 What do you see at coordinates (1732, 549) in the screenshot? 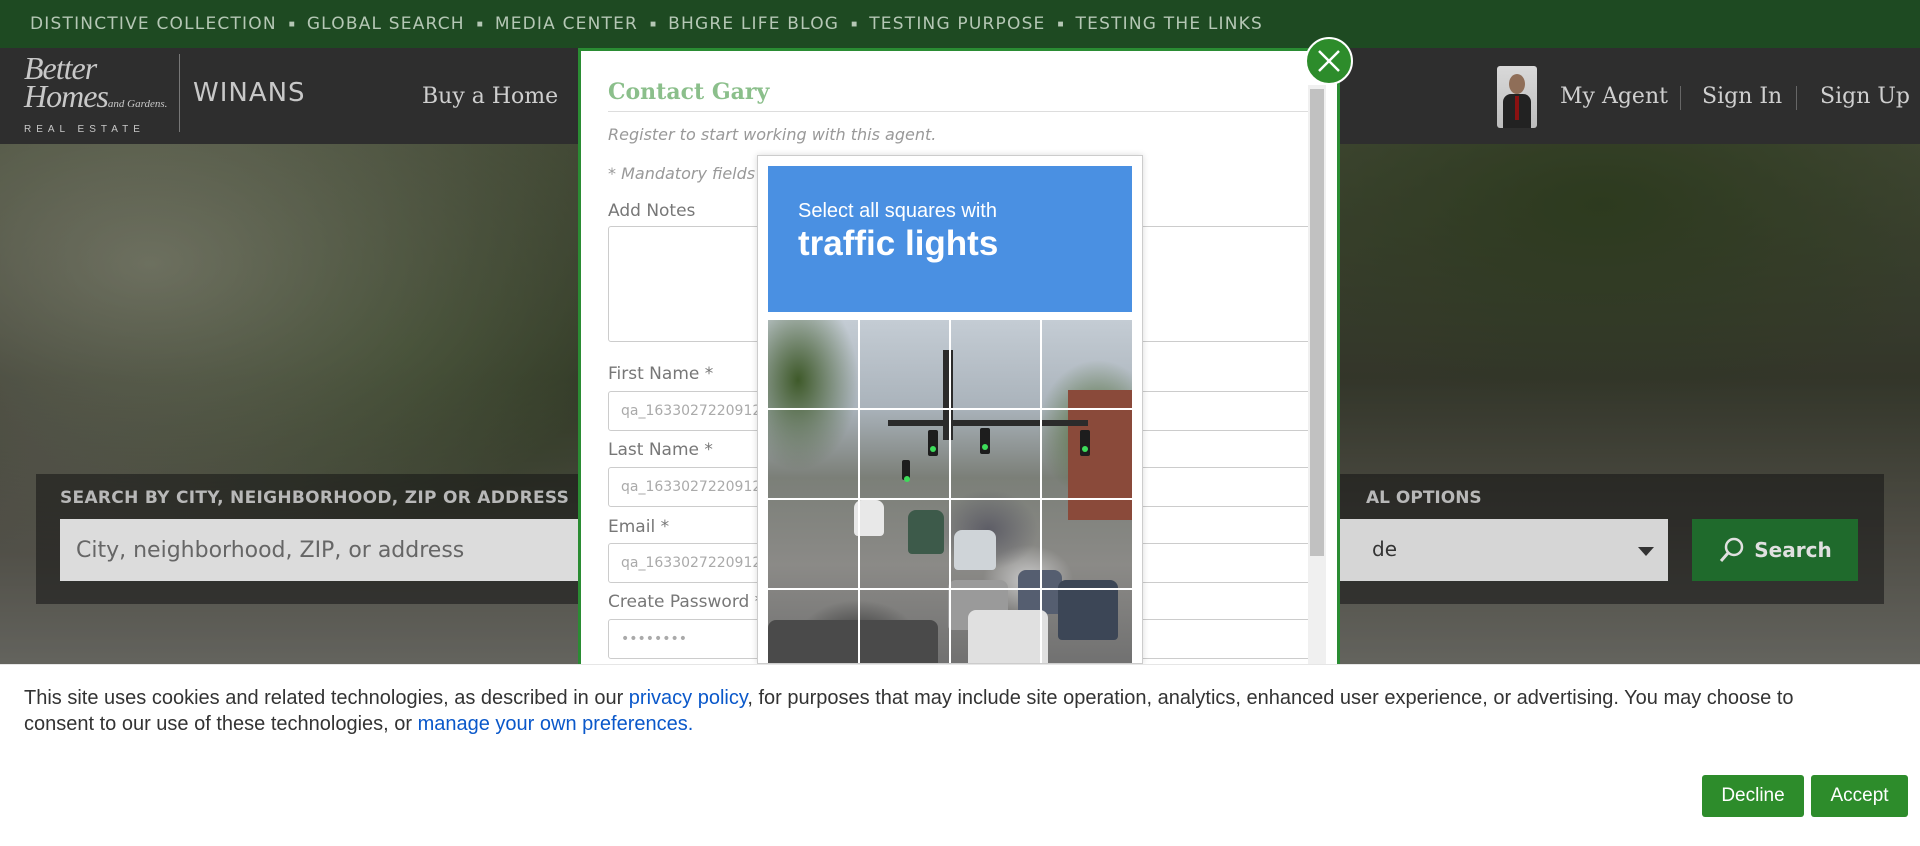
I see `search-icon` at bounding box center [1732, 549].